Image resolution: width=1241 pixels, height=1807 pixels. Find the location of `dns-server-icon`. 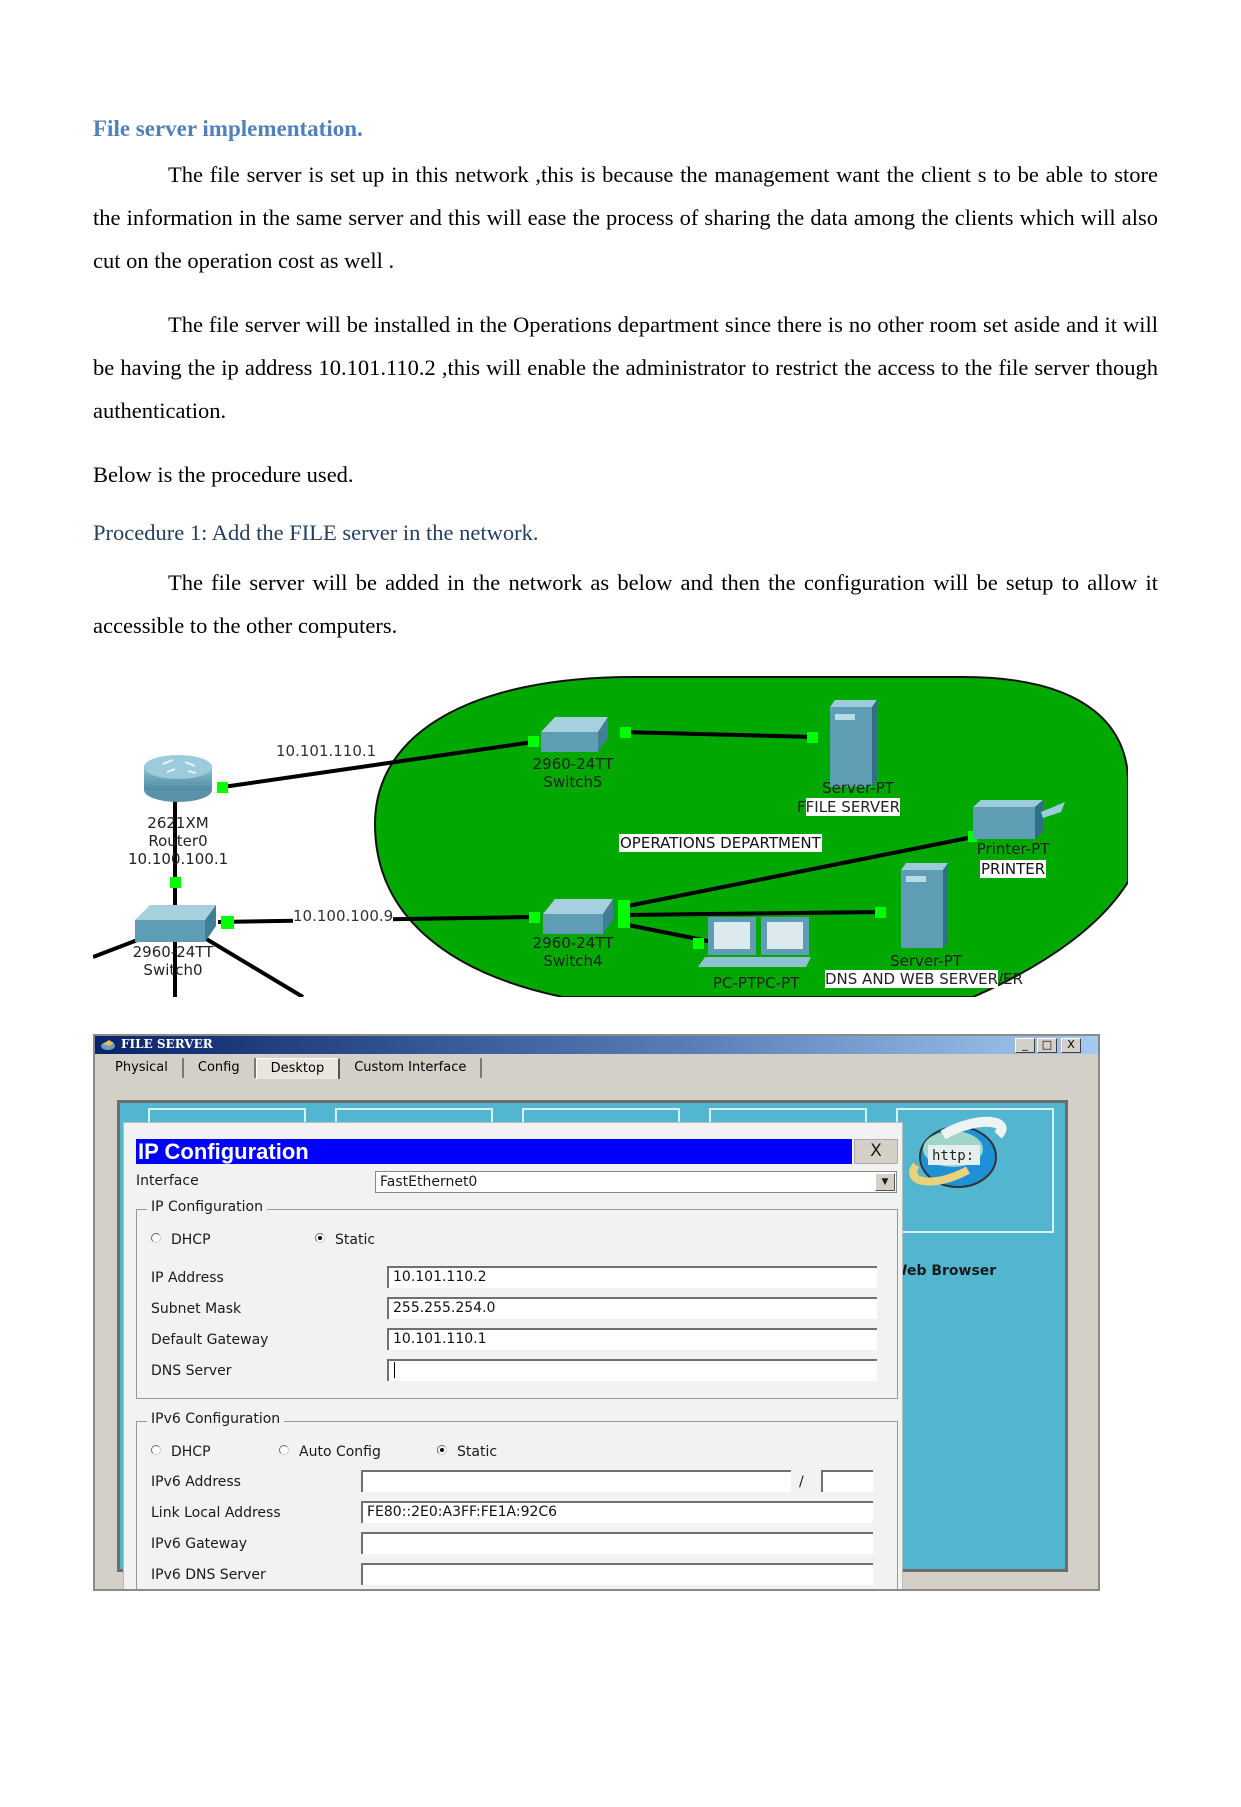

dns-server-icon is located at coordinates (924, 905).